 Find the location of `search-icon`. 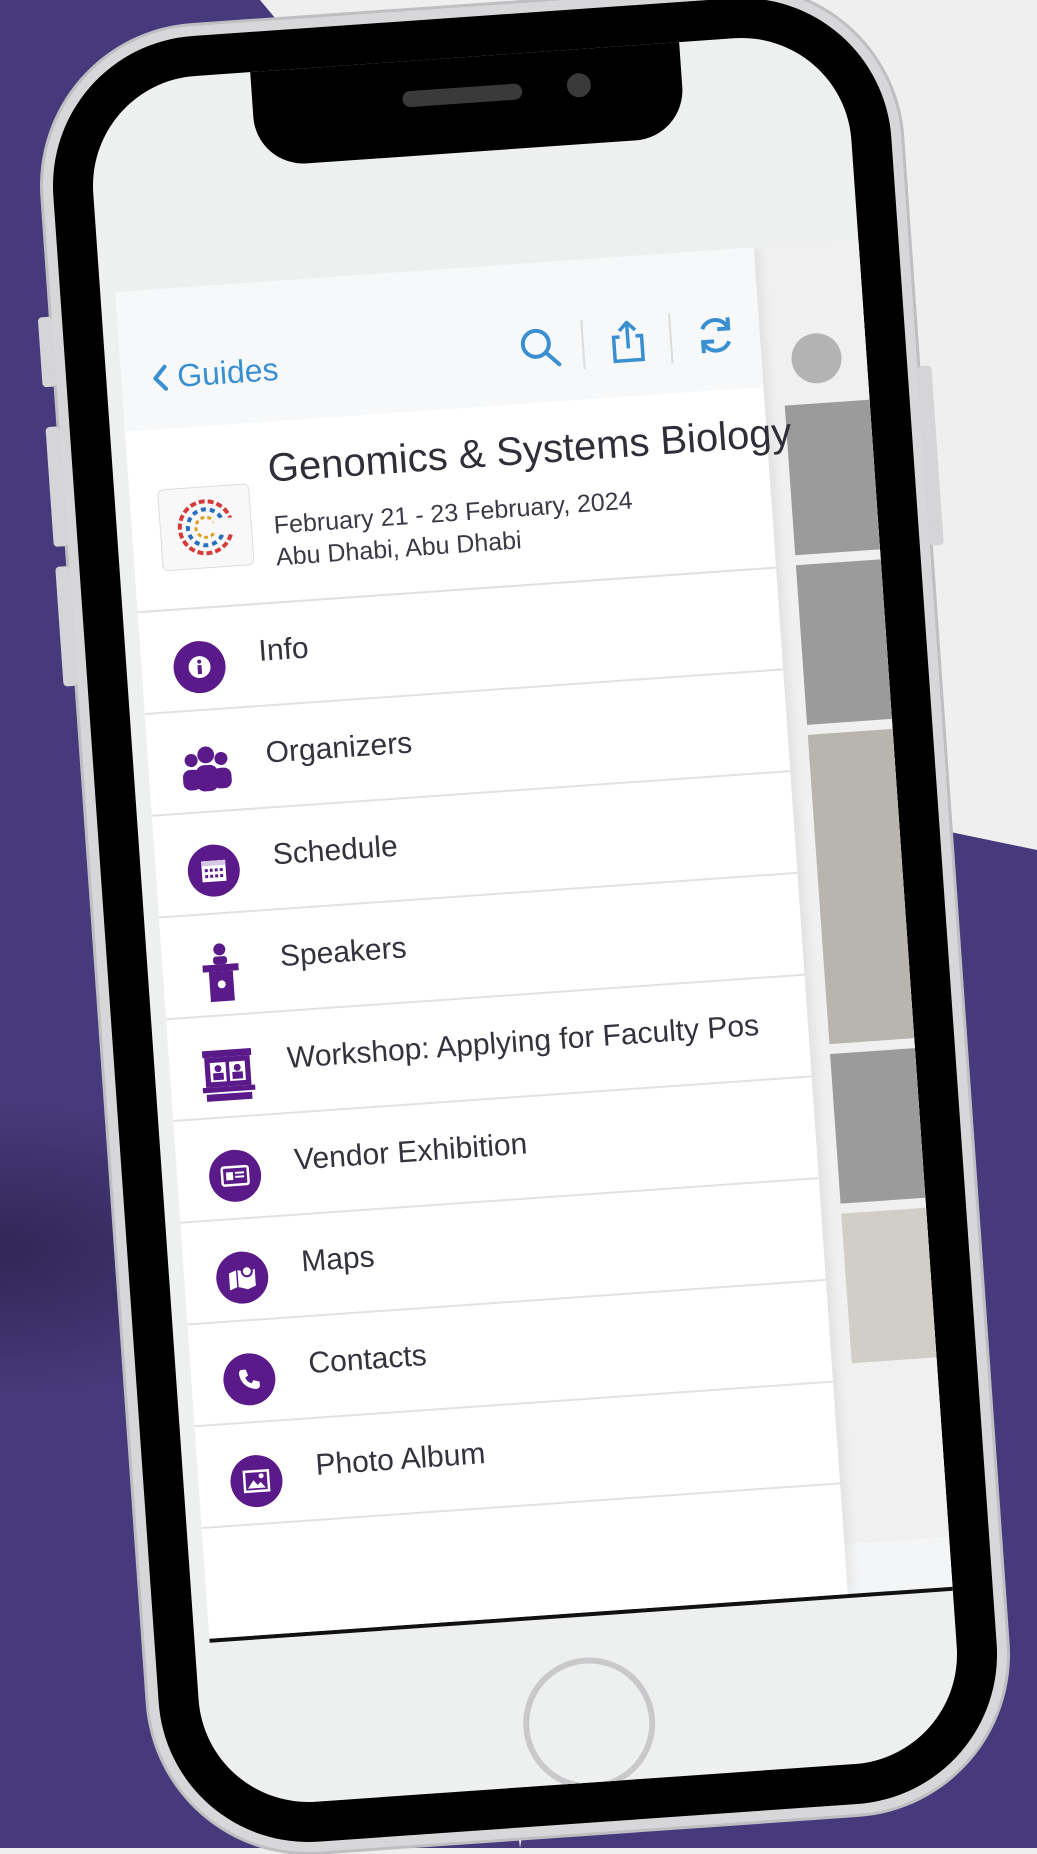

search-icon is located at coordinates (541, 347).